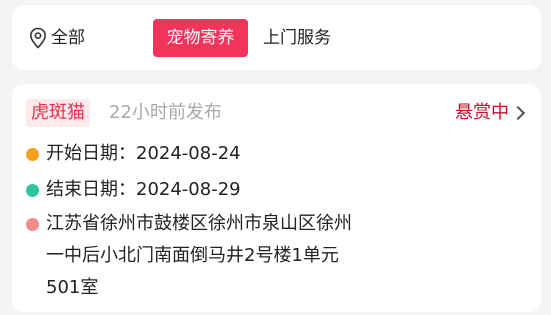  I want to click on tab-pet-boarding: 宠物寄养, so click(200, 38).